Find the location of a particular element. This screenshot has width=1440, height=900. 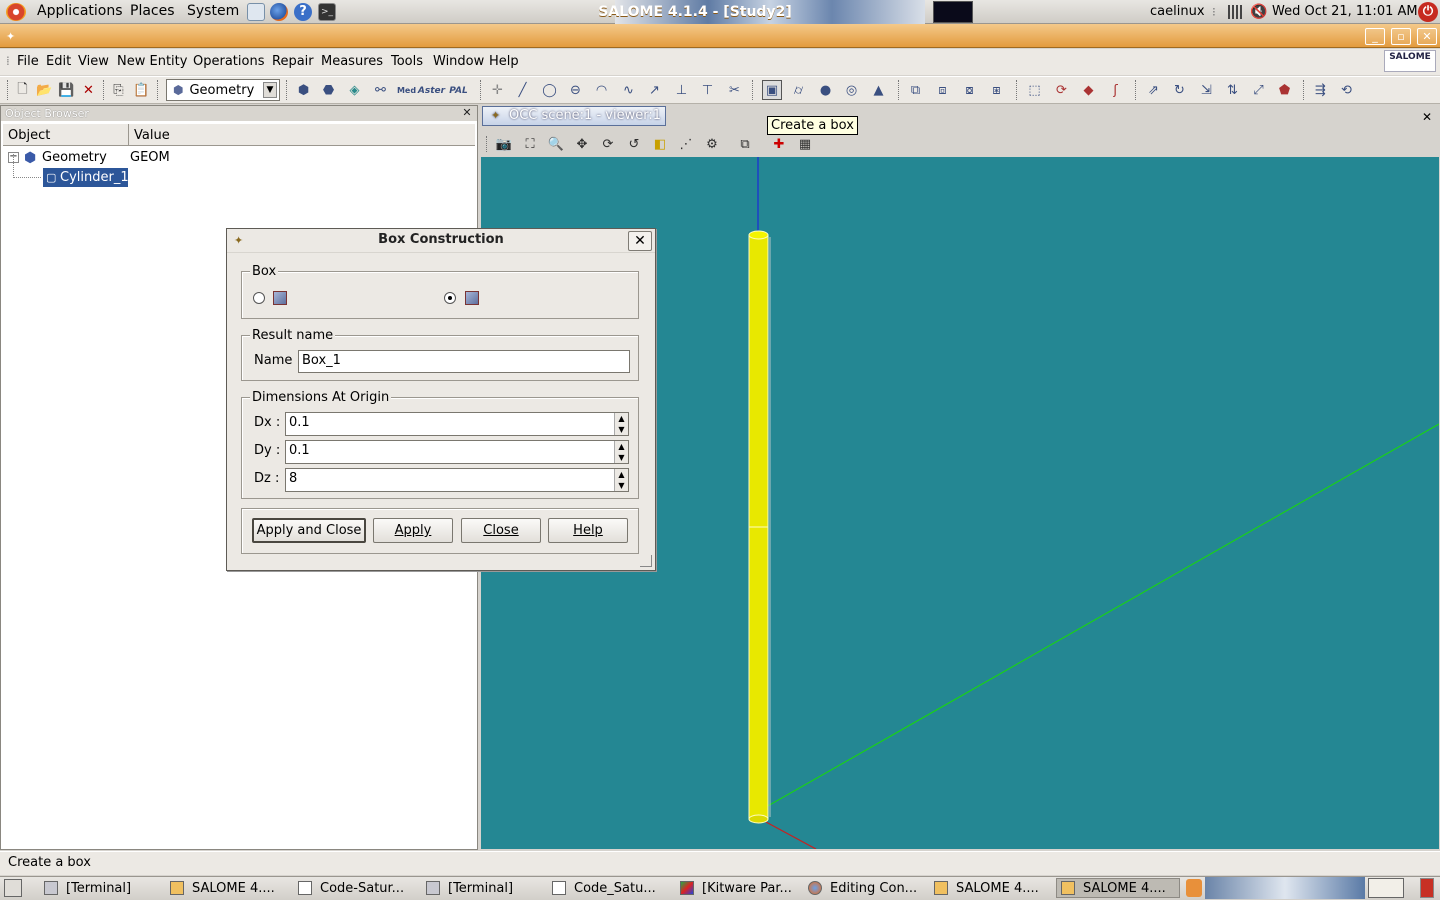

new-document-icon: 🗋 is located at coordinates (22, 90).